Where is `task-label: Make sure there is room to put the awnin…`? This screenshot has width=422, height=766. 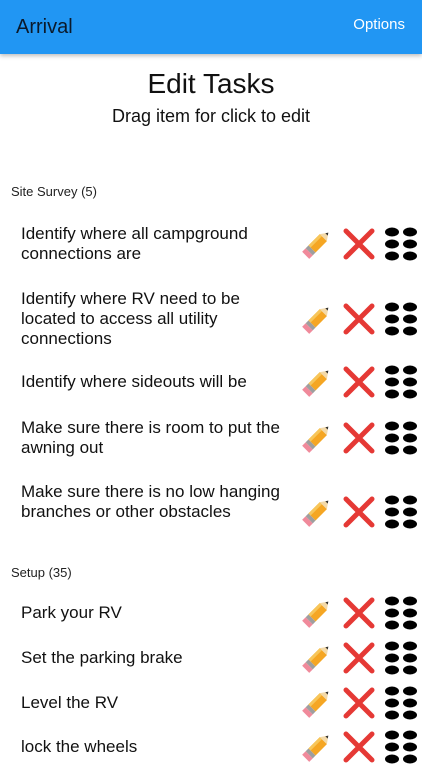 task-label: Make sure there is room to put the awnin… is located at coordinates (150, 437).